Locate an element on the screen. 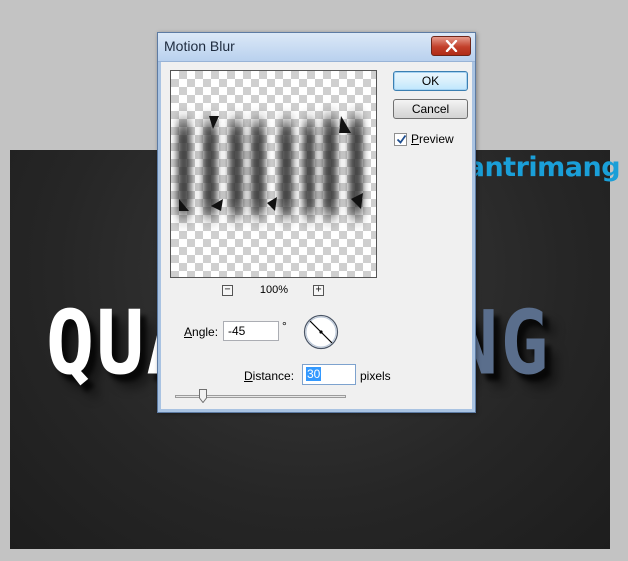 The height and width of the screenshot is (561, 628). close-icon is located at coordinates (451, 46).